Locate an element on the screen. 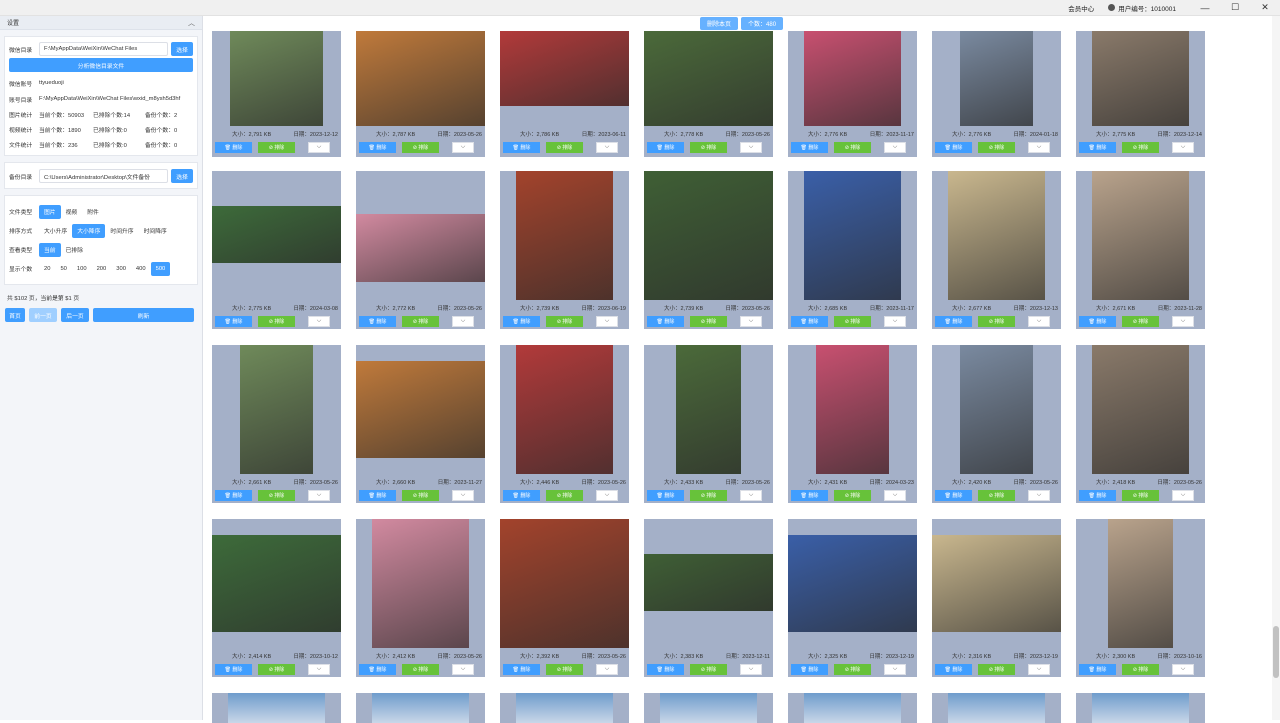 This screenshot has height=723, width=1280. photo-card: 大小：2,418 KB 日期：2023-05-26 🗑 删除 ⊘ 排除 ⌵ is located at coordinates (1140, 424).